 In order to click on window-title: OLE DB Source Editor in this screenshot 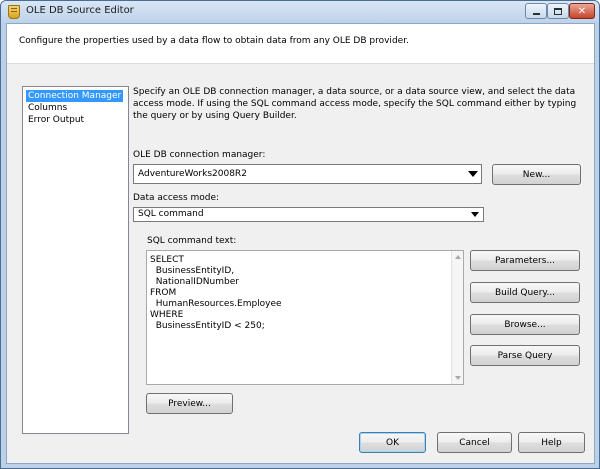, I will do `click(80, 10)`.